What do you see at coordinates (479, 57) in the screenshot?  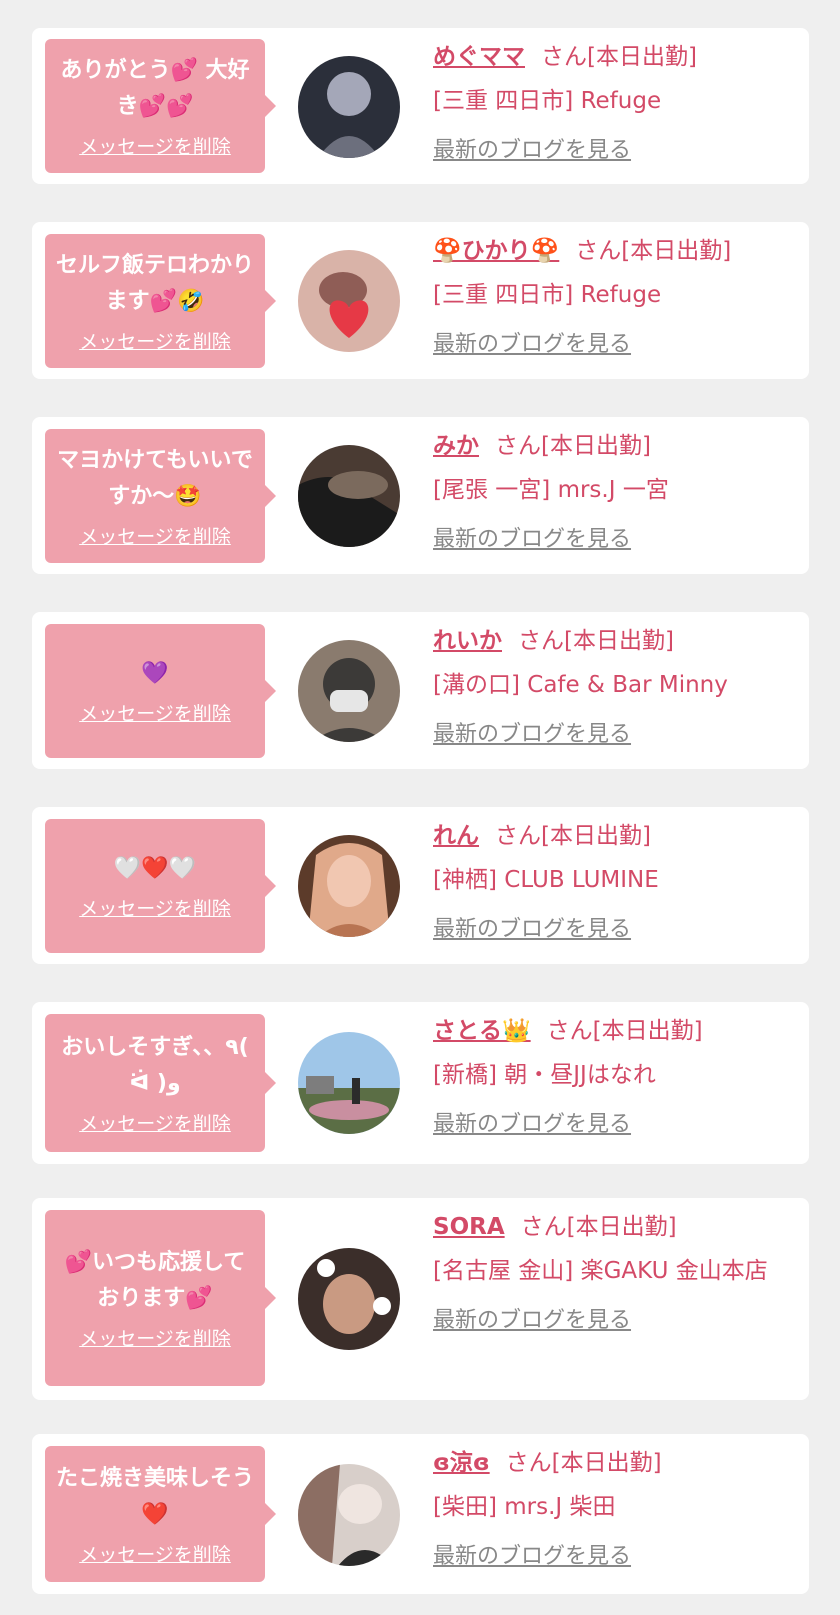 I see `profile-name-link: めぐママ` at bounding box center [479, 57].